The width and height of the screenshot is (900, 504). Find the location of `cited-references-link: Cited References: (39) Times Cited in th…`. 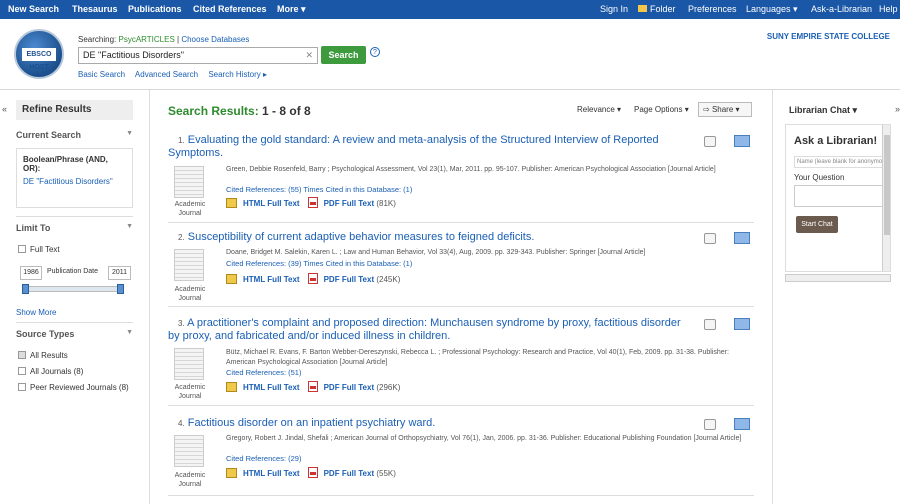

cited-references-link: Cited References: (39) Times Cited in th… is located at coordinates (319, 263).